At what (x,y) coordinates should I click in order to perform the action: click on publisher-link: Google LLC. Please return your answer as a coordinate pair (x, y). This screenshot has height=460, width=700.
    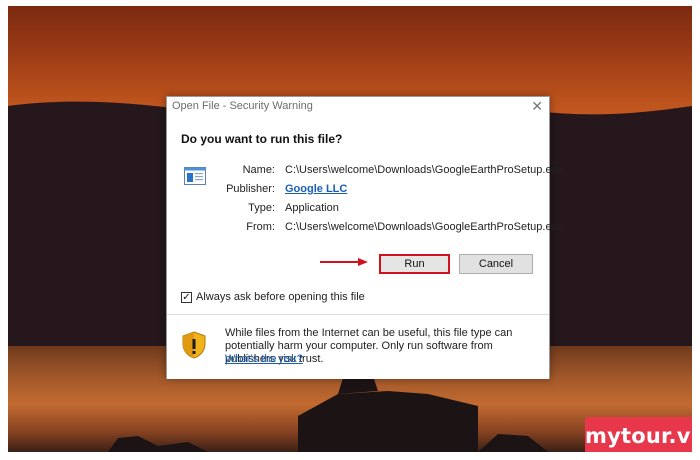
    Looking at the image, I should click on (316, 189).